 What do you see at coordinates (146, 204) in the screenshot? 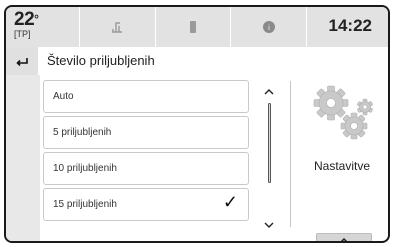
I see `list-item-15: 15 priljubljenih ✓` at bounding box center [146, 204].